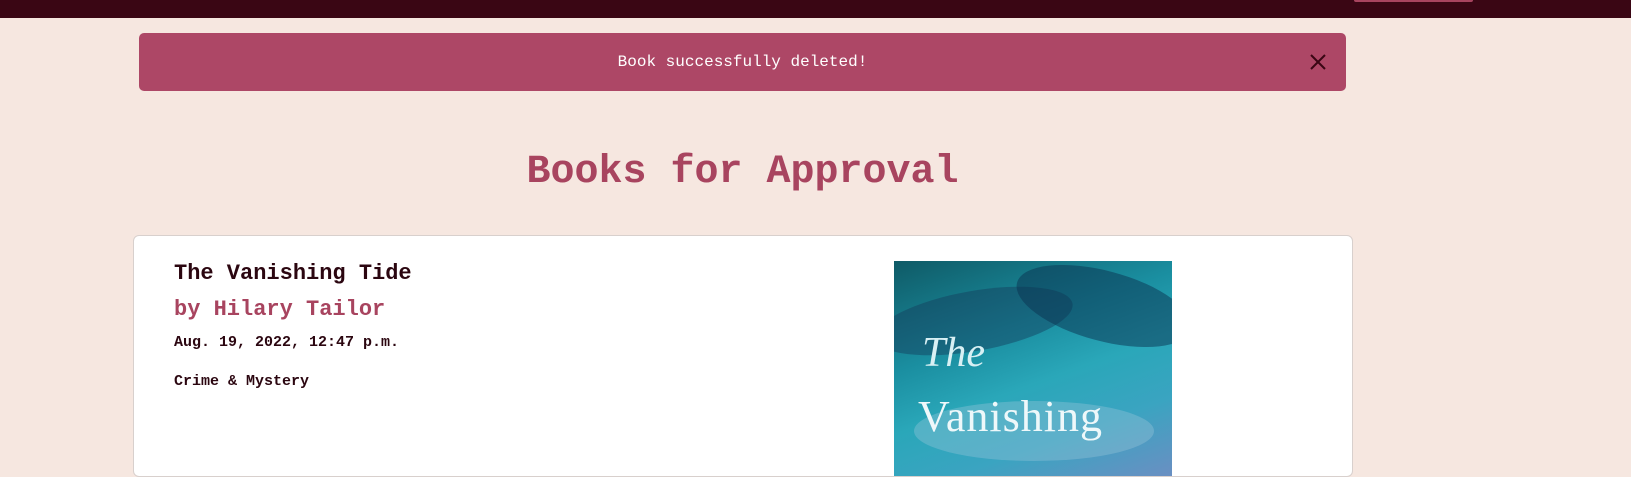 This screenshot has width=1631, height=477. Describe the element at coordinates (287, 342) in the screenshot. I see `book-date: Aug. 19, 2022, 12:47 p.m.` at that location.